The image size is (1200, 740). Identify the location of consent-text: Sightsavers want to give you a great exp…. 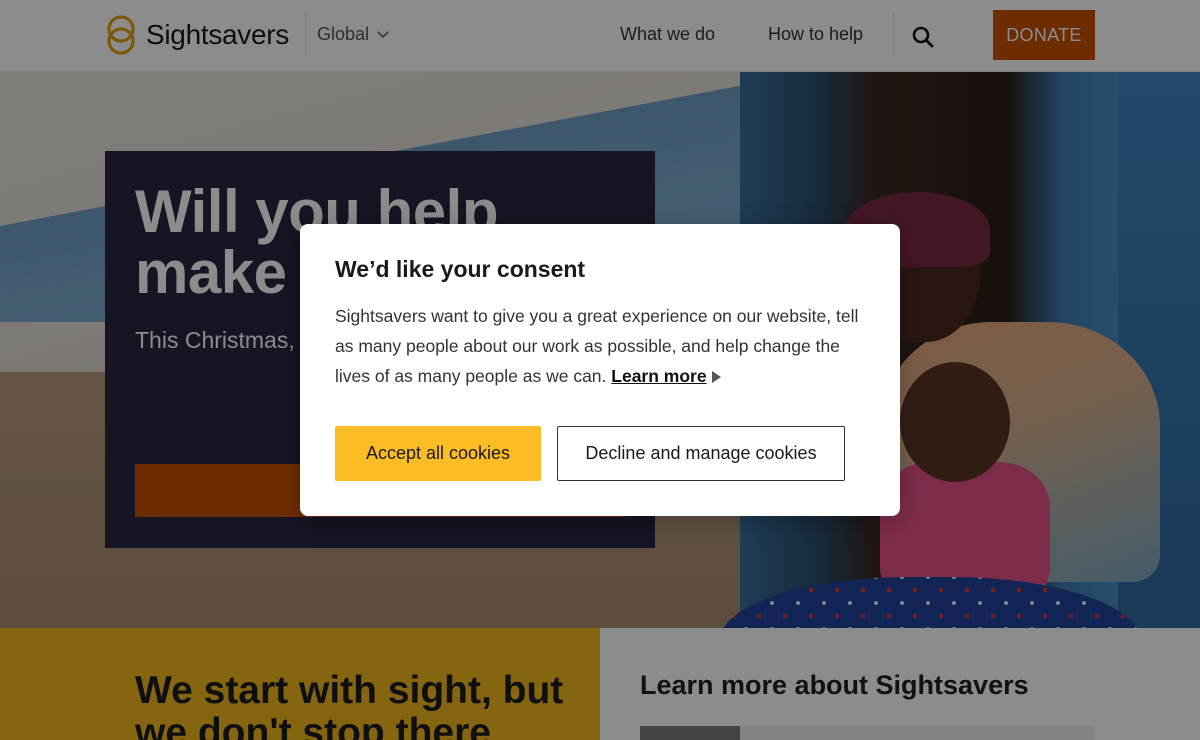
(597, 346).